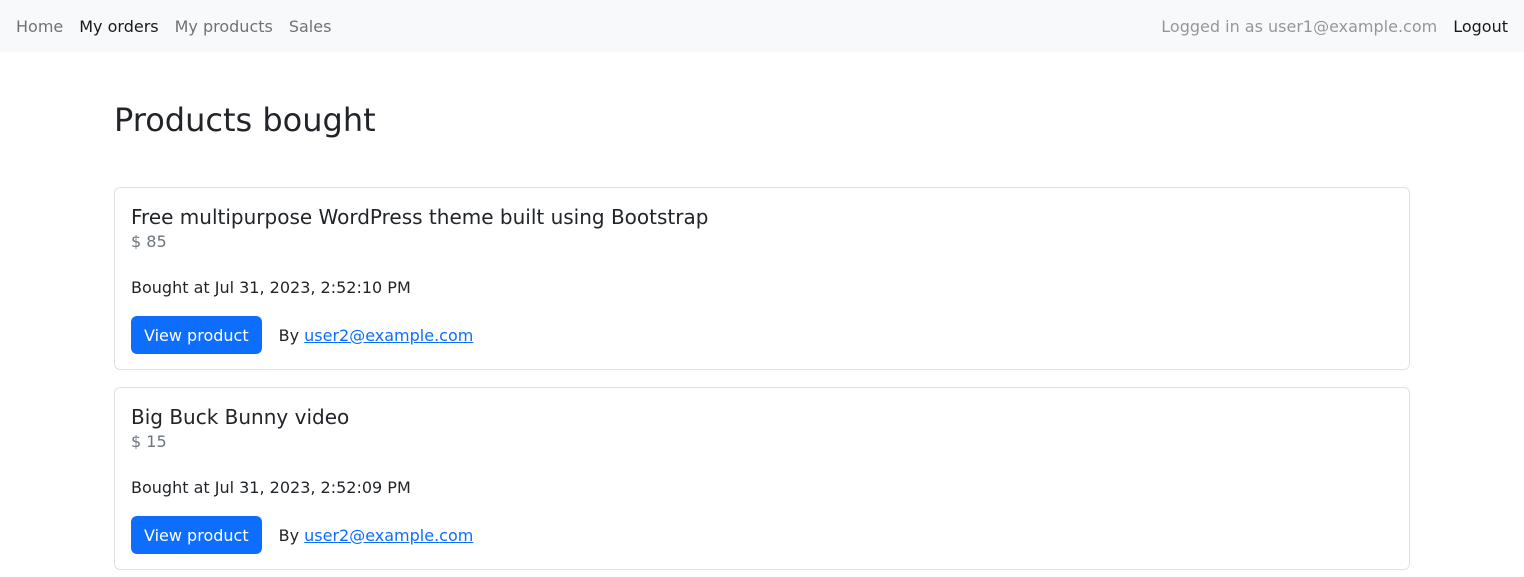 This screenshot has height=577, width=1524. Describe the element at coordinates (1299, 26) in the screenshot. I see `logged-in-text: Logged in as user1@example.com` at that location.